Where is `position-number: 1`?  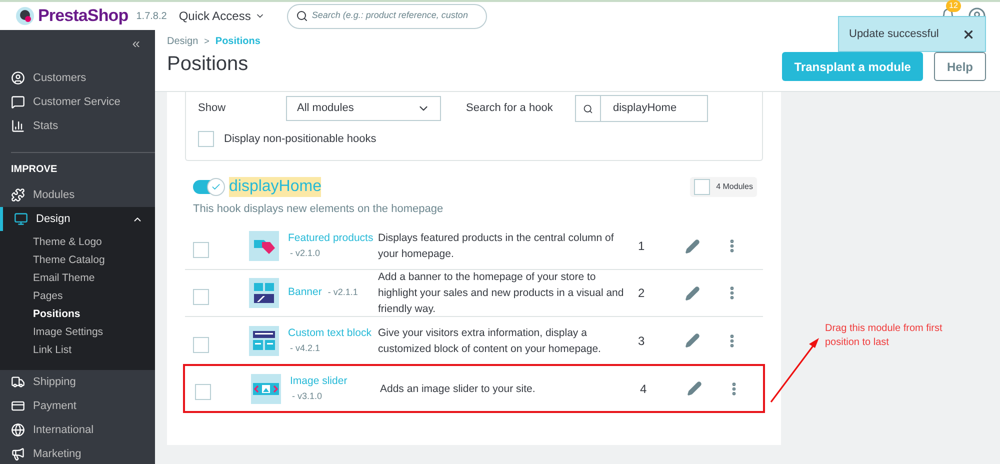
position-number: 1 is located at coordinates (642, 246).